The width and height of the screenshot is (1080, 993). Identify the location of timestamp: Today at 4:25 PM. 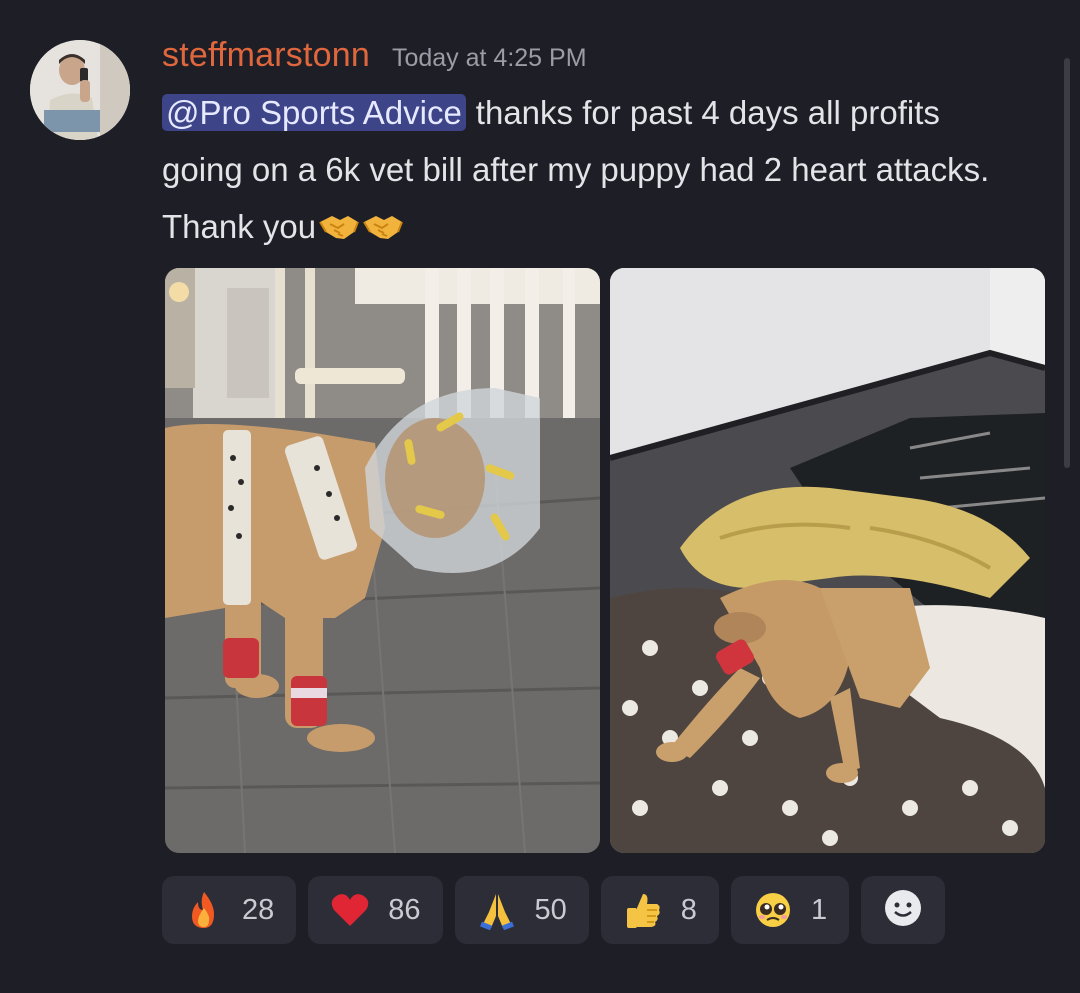
(489, 58).